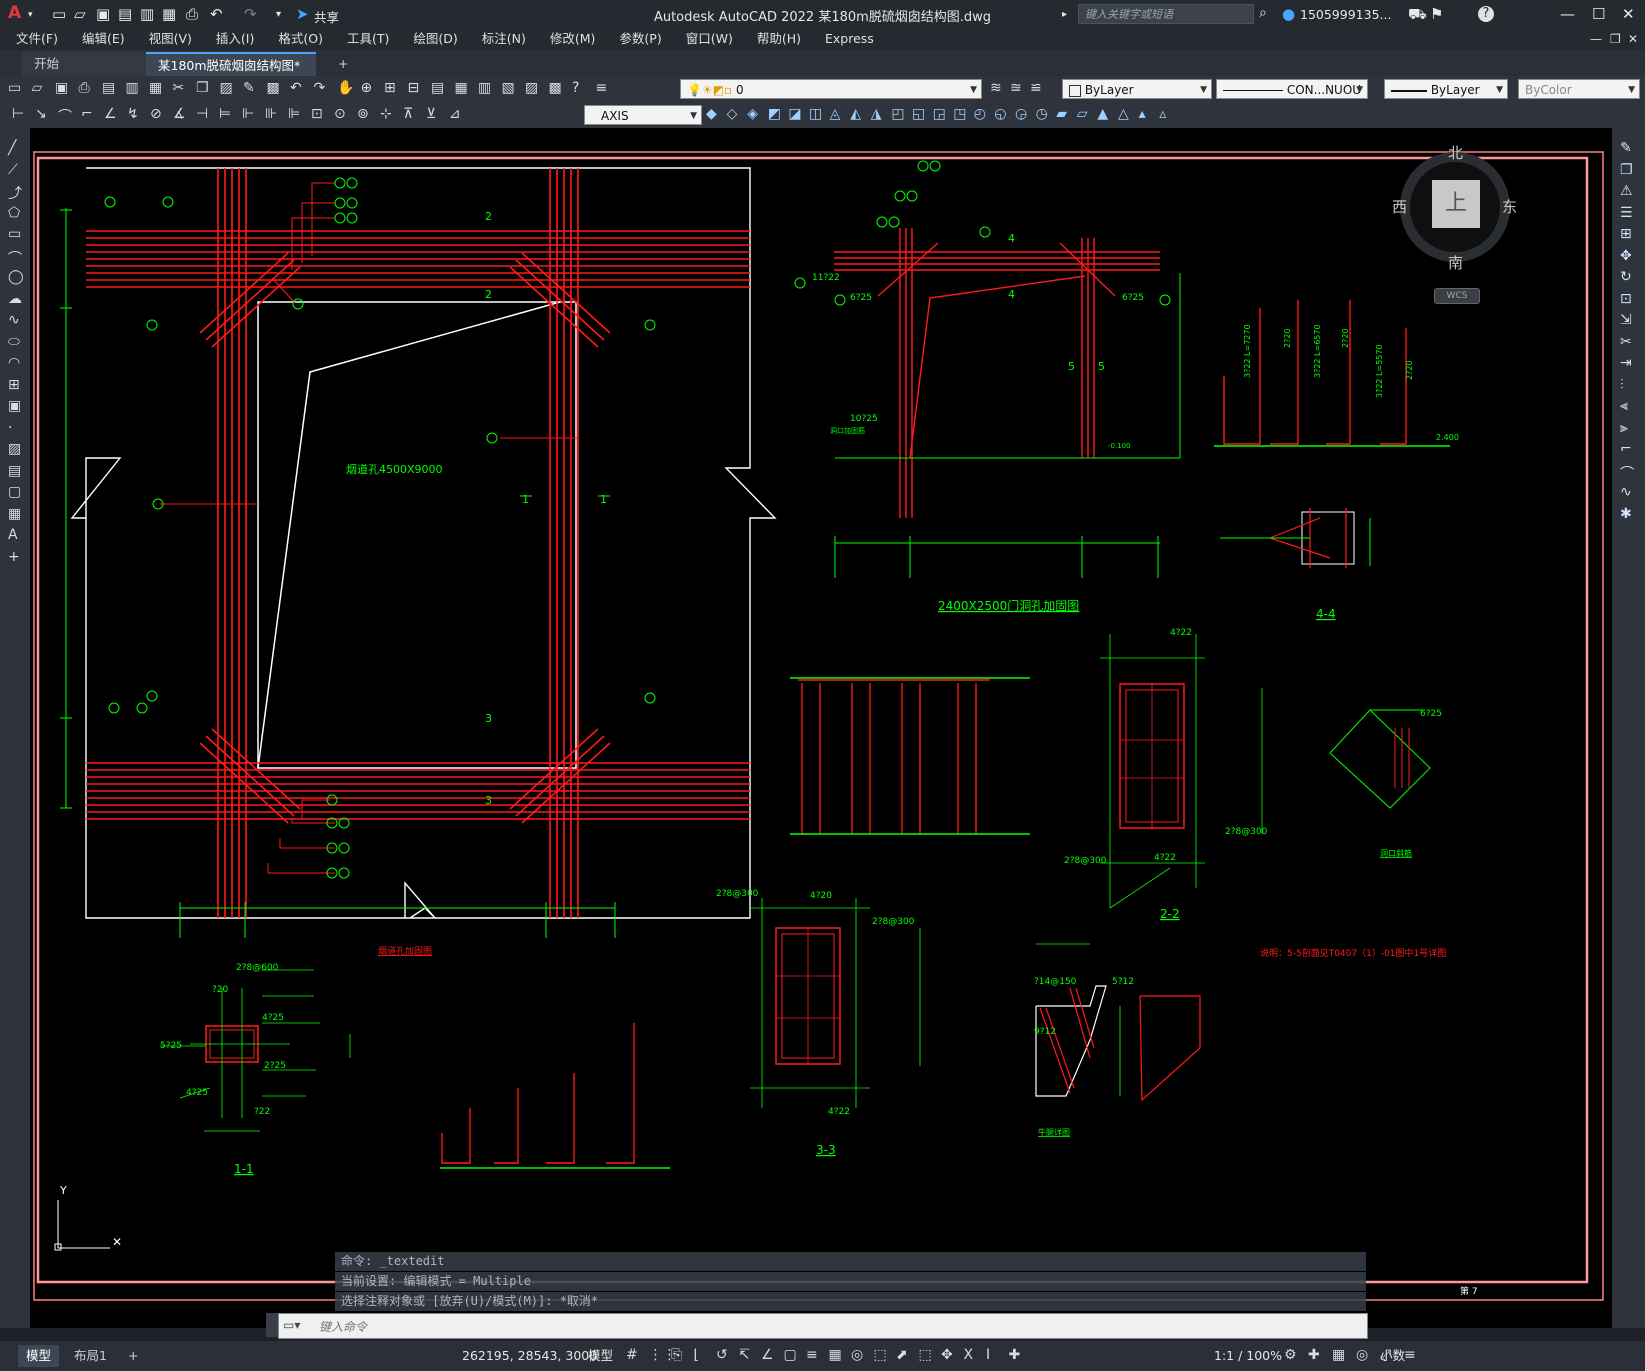 Image resolution: width=1645 pixels, height=1371 pixels. What do you see at coordinates (1626, 234) in the screenshot?
I see `array-icon: ⊞` at bounding box center [1626, 234].